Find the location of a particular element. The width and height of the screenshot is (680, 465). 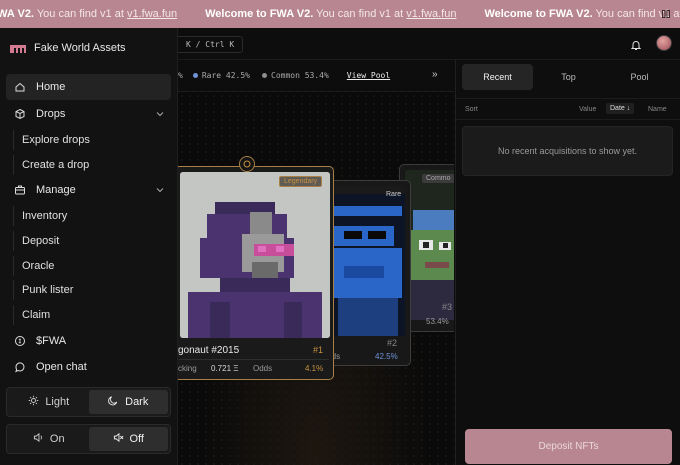

sort-label: Sort is located at coordinates (471, 109).